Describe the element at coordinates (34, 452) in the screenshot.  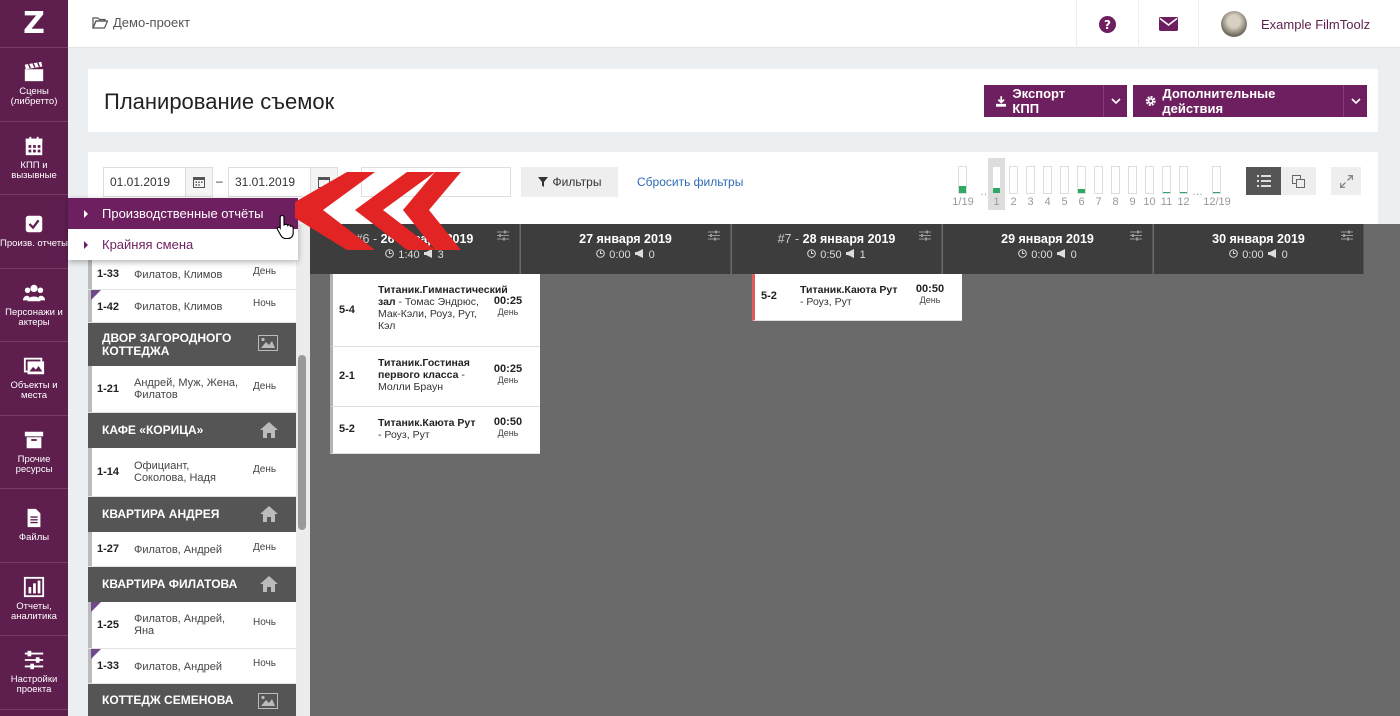
I see `nav-item-resources: Прочие ресурсы` at that location.